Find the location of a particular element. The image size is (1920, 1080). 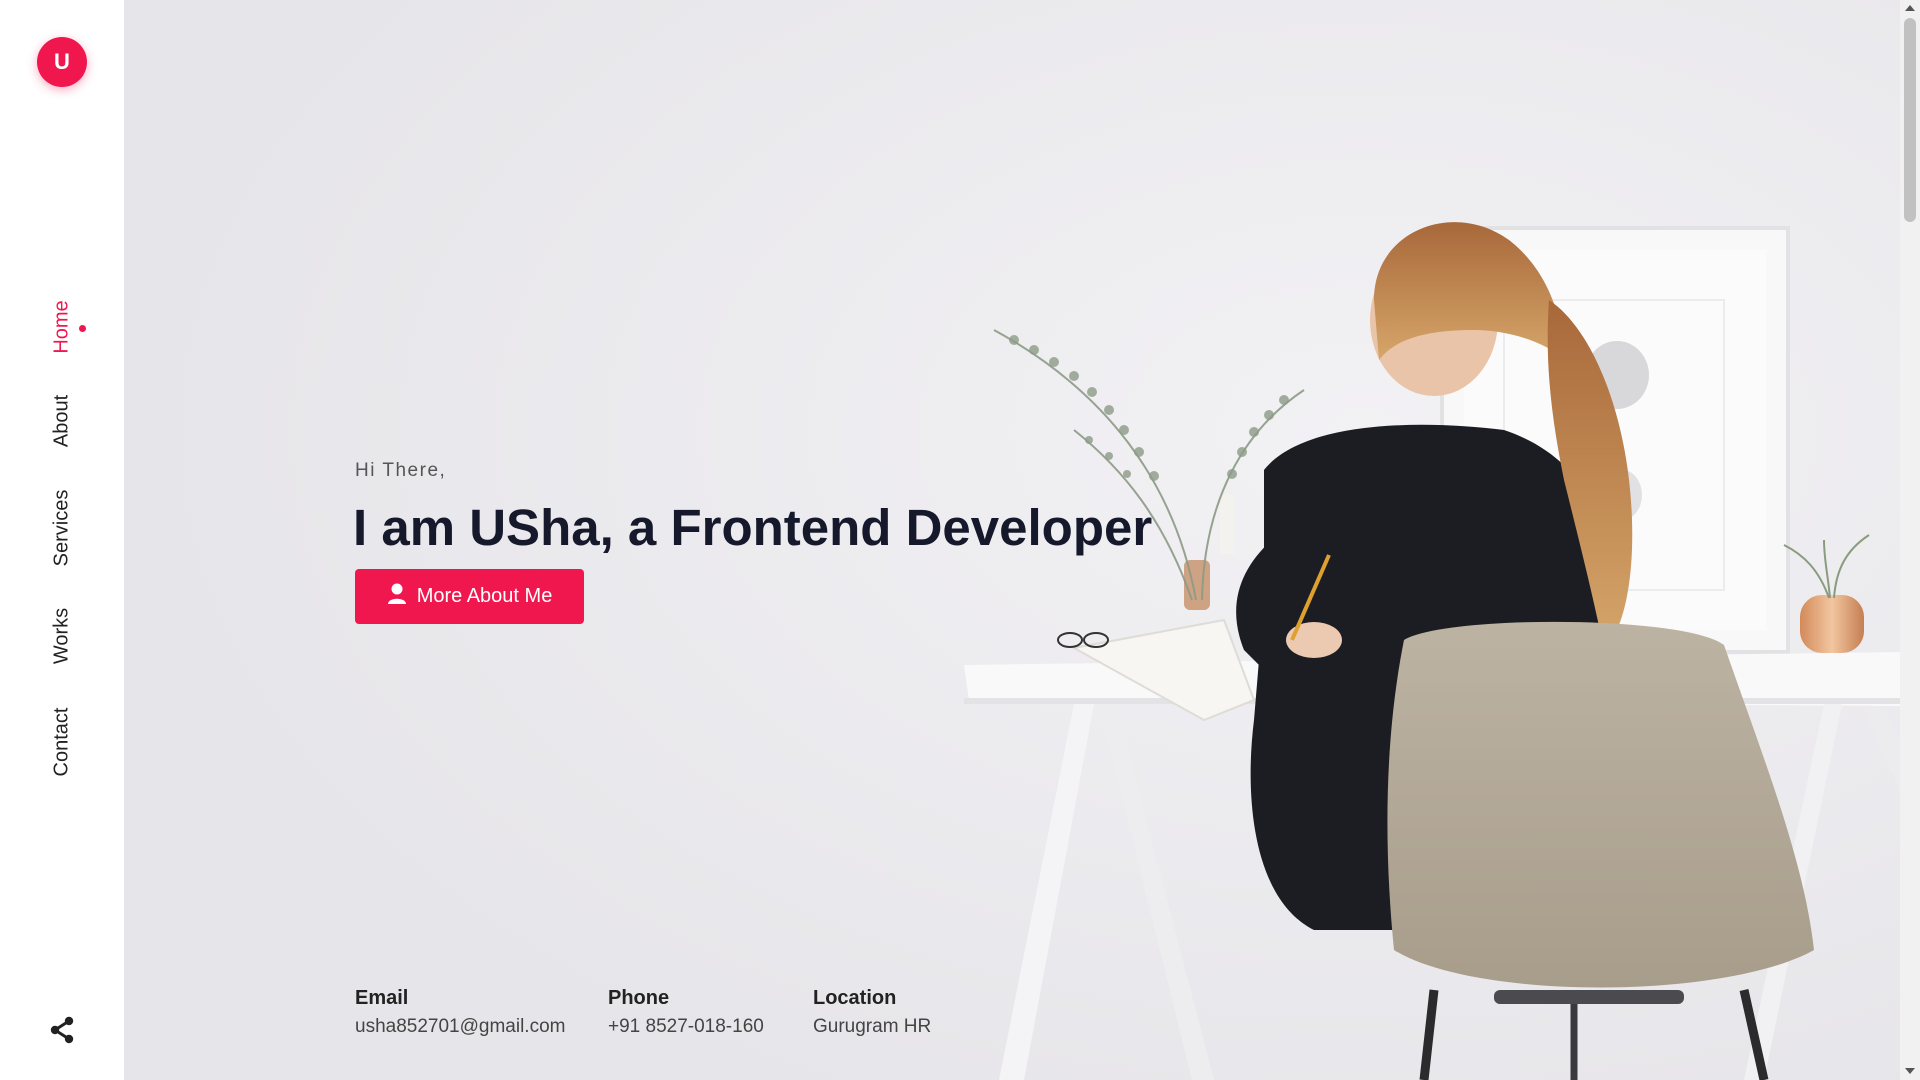

scroll-up-arrow-icon is located at coordinates (1910, 8).